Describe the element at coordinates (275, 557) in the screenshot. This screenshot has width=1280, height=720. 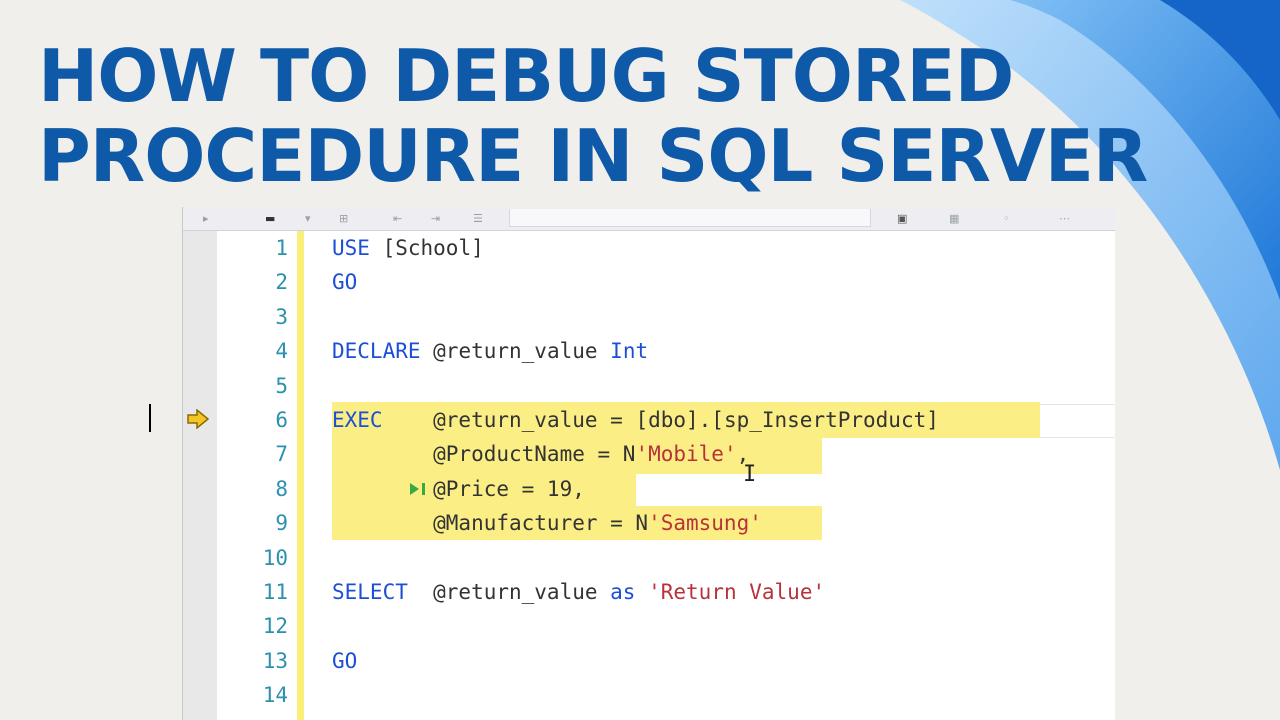
I see `line-number: 10` at that location.